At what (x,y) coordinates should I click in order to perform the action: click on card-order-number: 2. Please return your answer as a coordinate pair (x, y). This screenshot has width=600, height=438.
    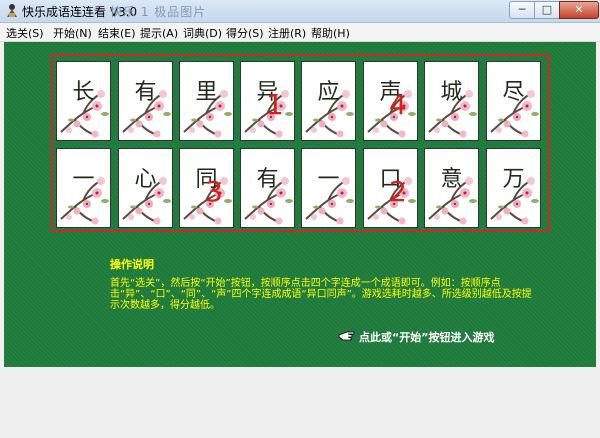
    Looking at the image, I should click on (398, 191).